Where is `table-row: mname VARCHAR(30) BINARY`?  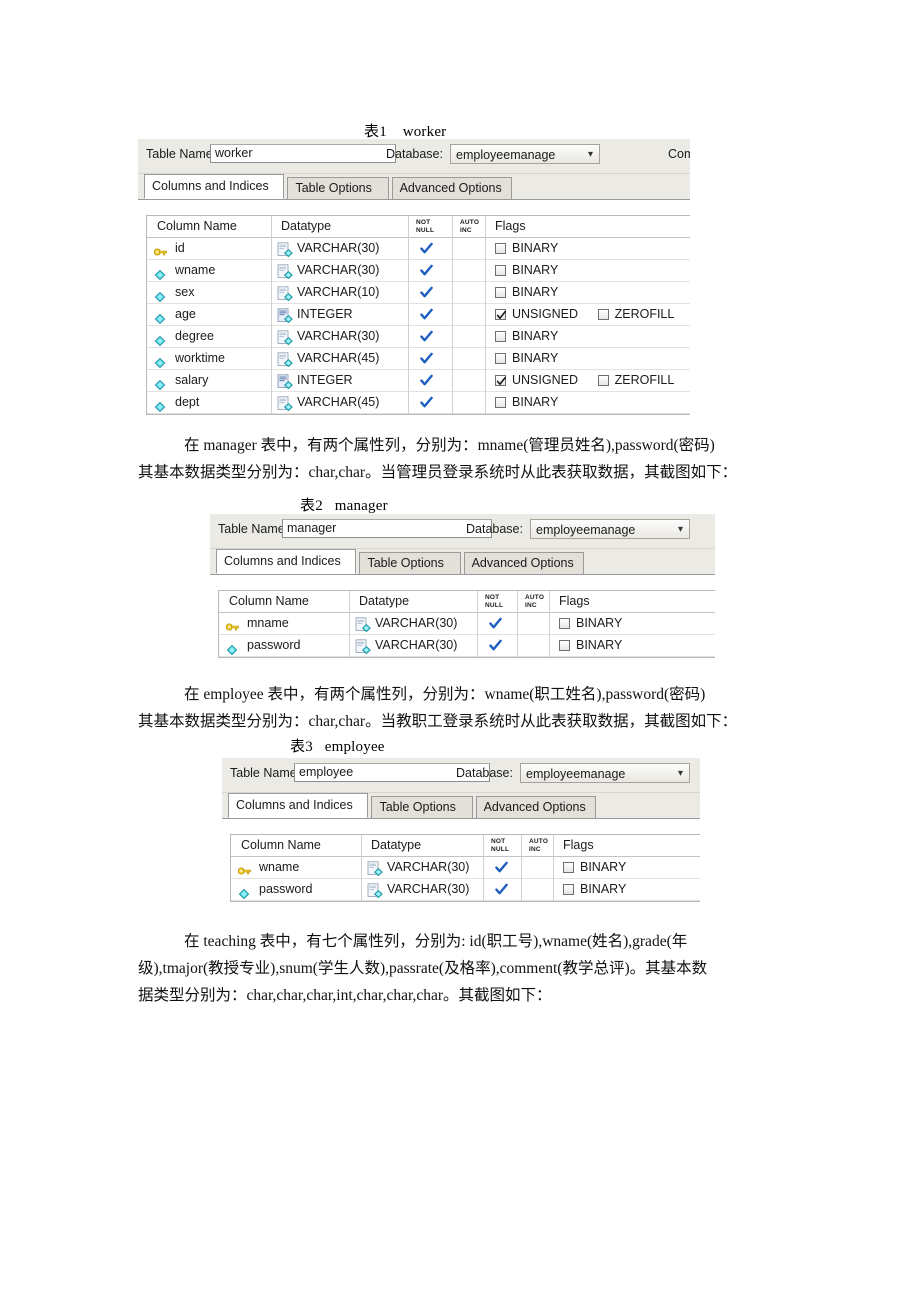 table-row: mname VARCHAR(30) BINARY is located at coordinates (467, 624).